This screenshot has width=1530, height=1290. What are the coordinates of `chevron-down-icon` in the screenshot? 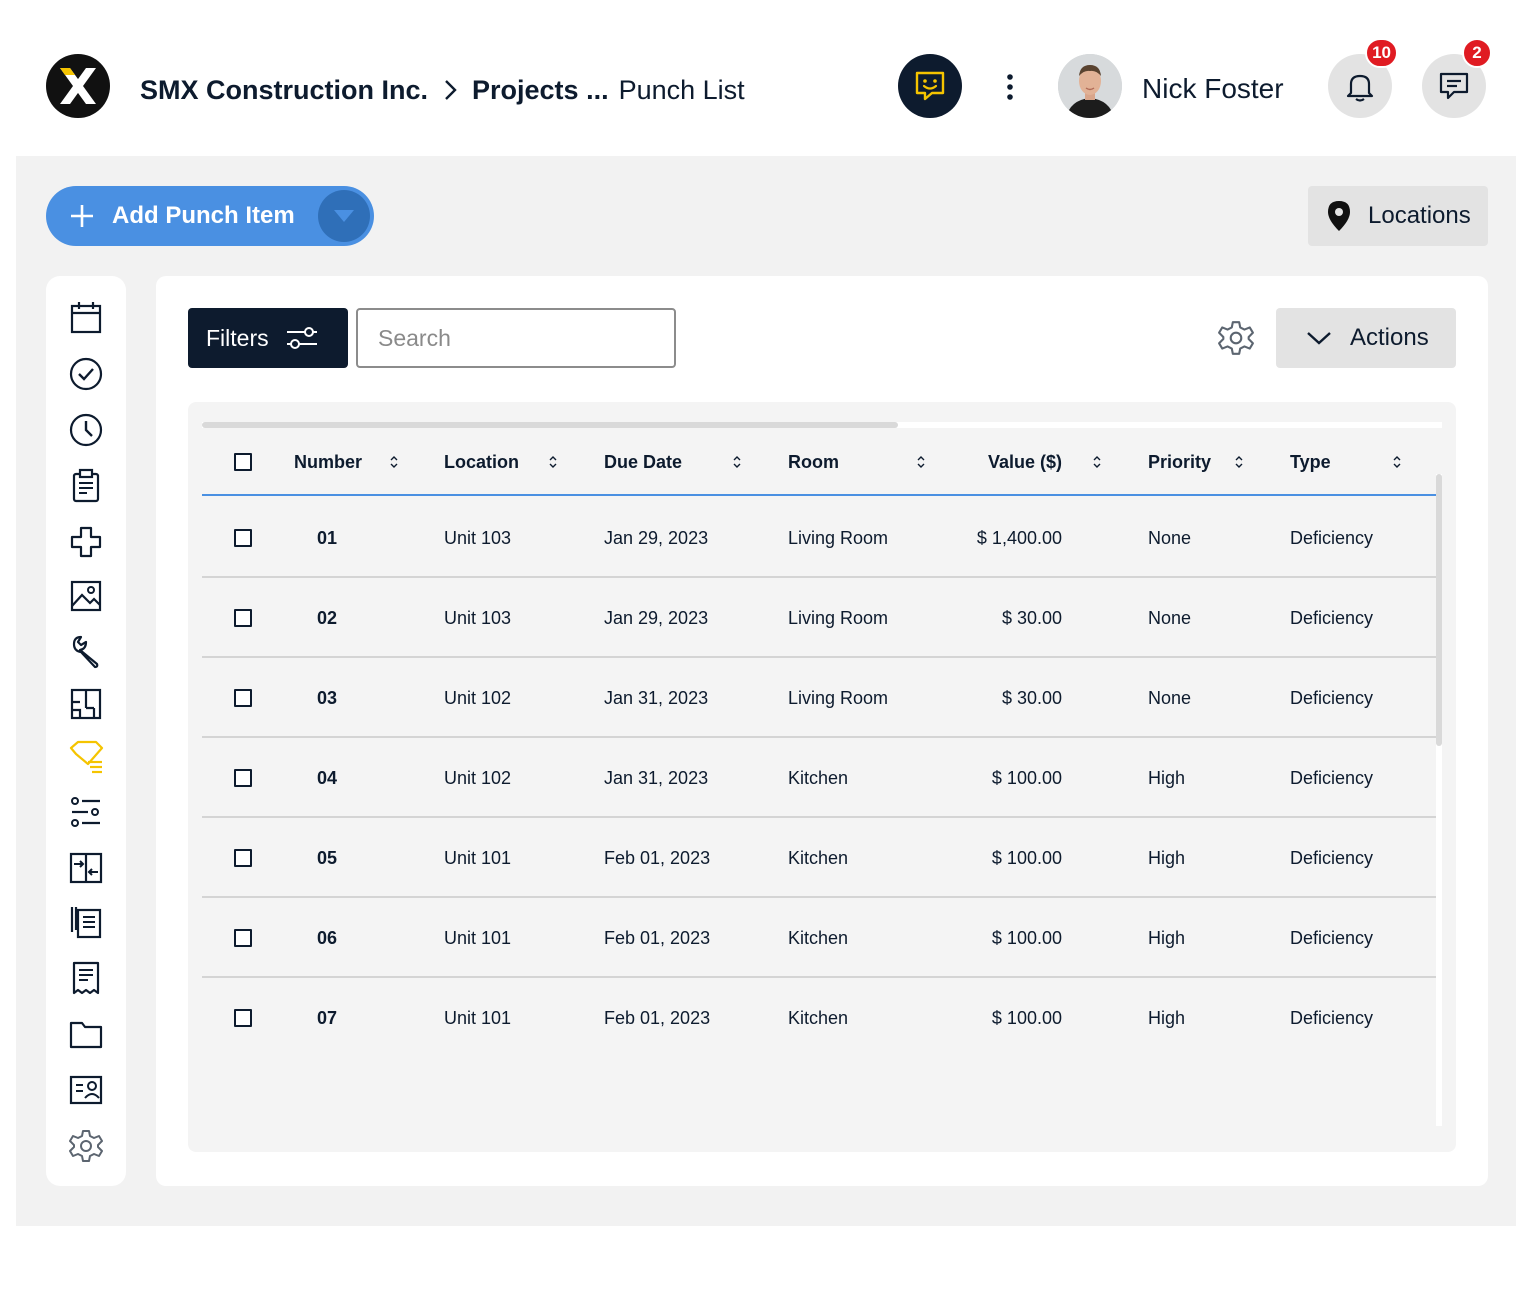 It's located at (1319, 338).